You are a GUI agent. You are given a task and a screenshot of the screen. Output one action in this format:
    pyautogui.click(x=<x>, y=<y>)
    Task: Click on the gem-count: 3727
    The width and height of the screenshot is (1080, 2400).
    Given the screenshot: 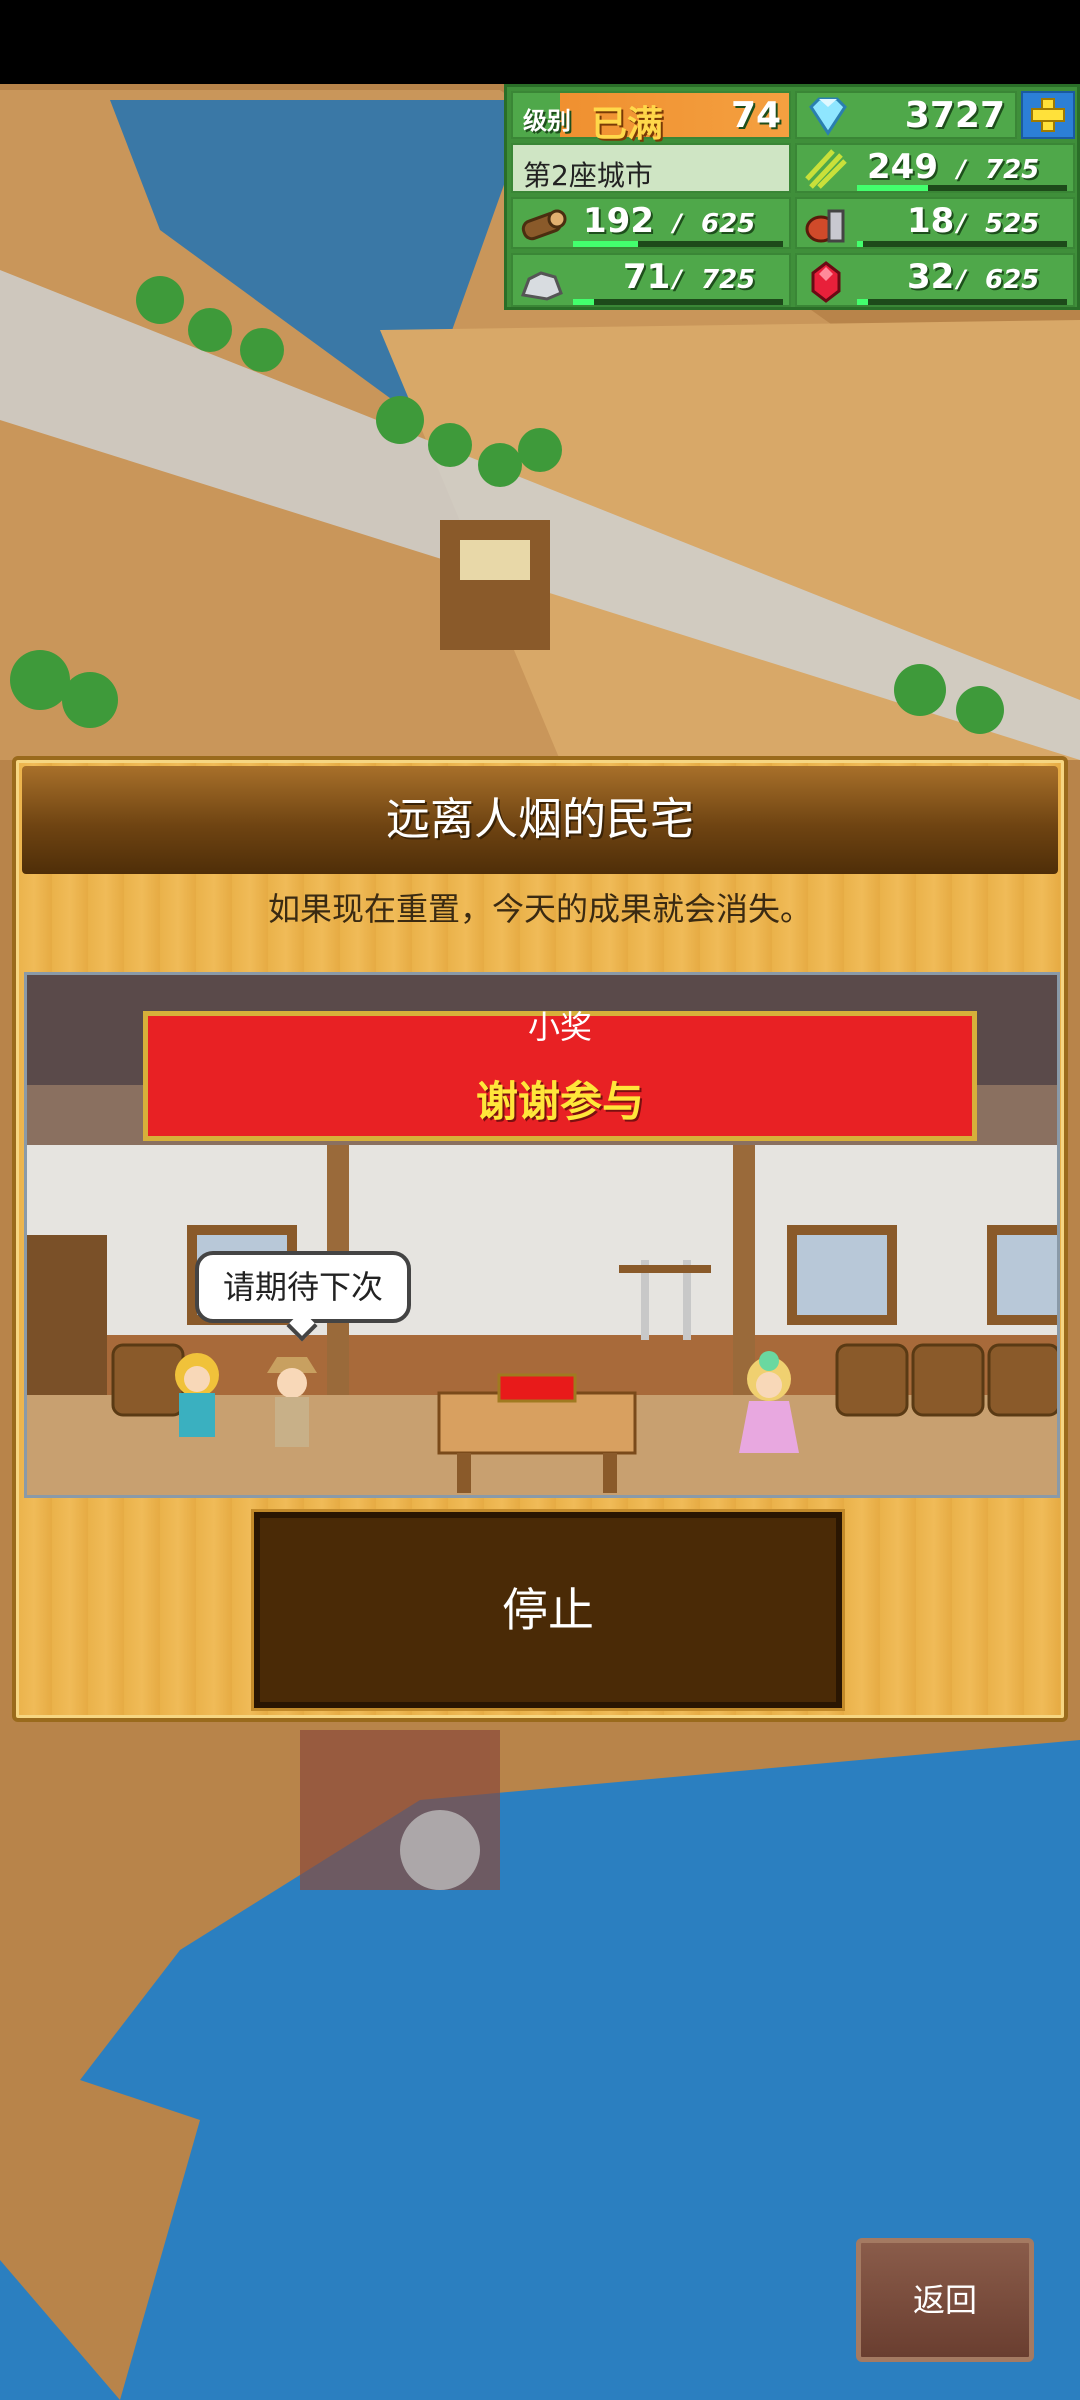 What is the action you would take?
    pyautogui.click(x=954, y=115)
    